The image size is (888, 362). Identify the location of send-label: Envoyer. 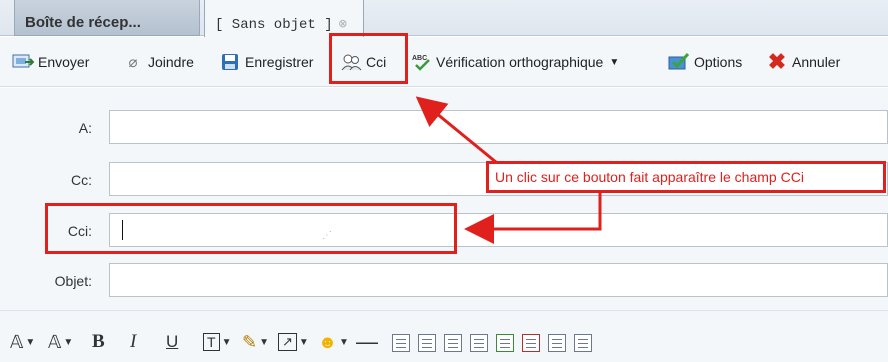
(64, 62).